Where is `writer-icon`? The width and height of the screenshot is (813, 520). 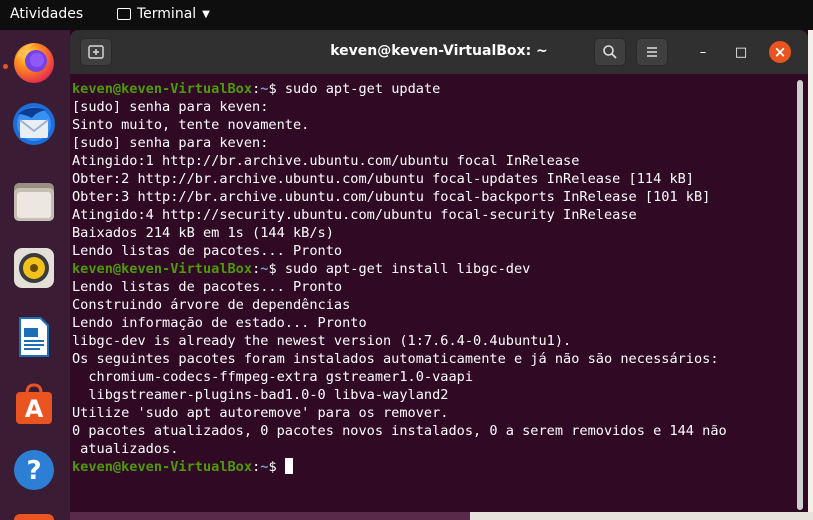 writer-icon is located at coordinates (34, 337).